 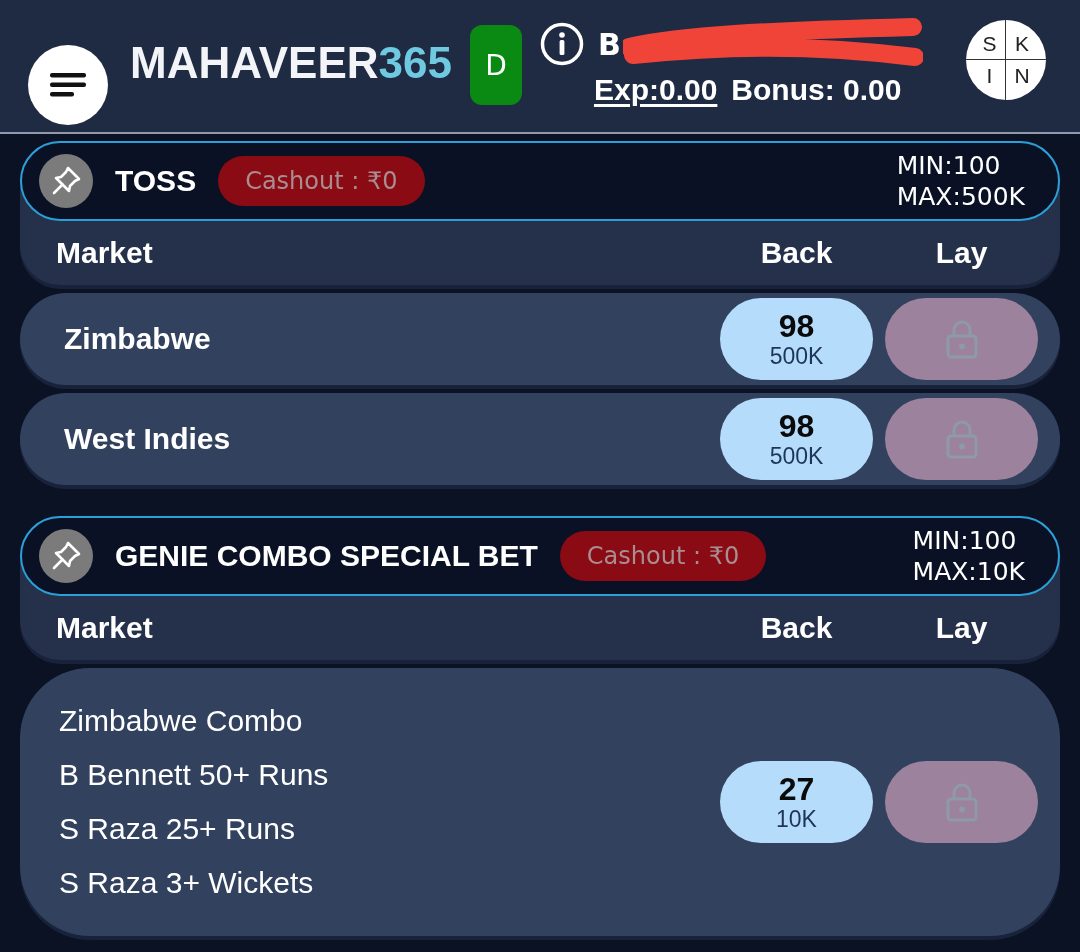 What do you see at coordinates (1006, 60) in the screenshot?
I see `skin-button: S K I N` at bounding box center [1006, 60].